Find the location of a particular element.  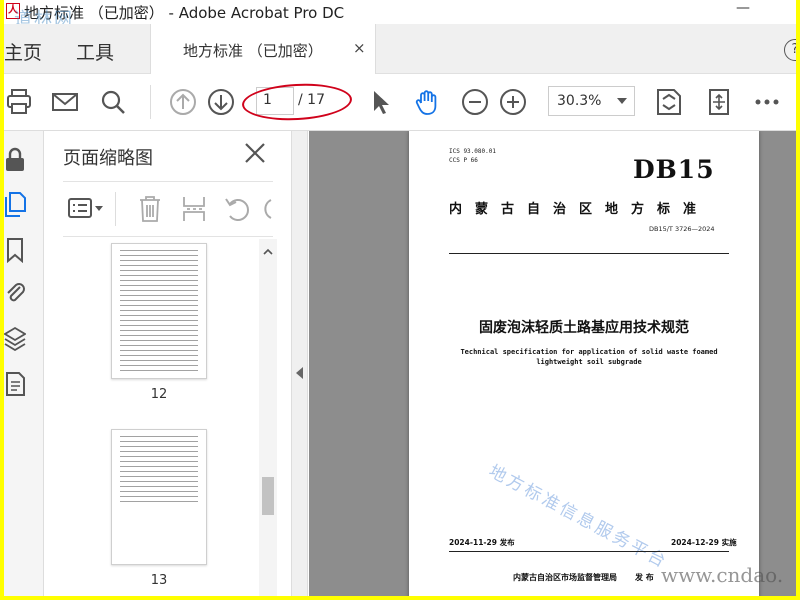

attachment-icon is located at coordinates (15, 292).